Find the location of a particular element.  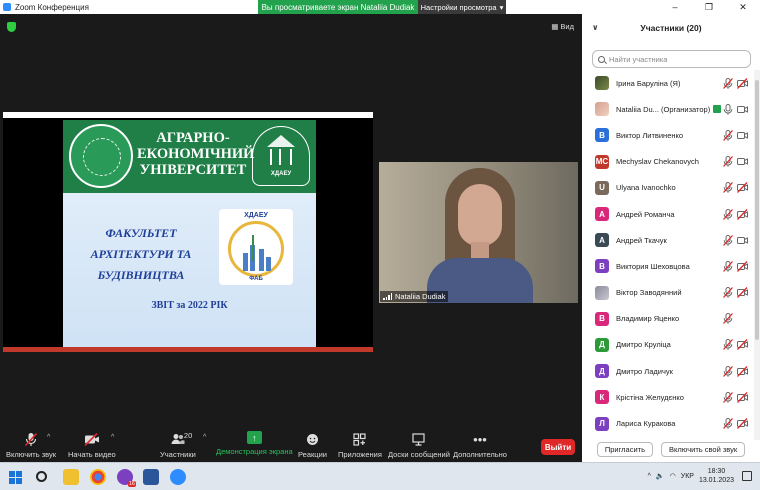

participant-avatar: U is located at coordinates (602, 187).